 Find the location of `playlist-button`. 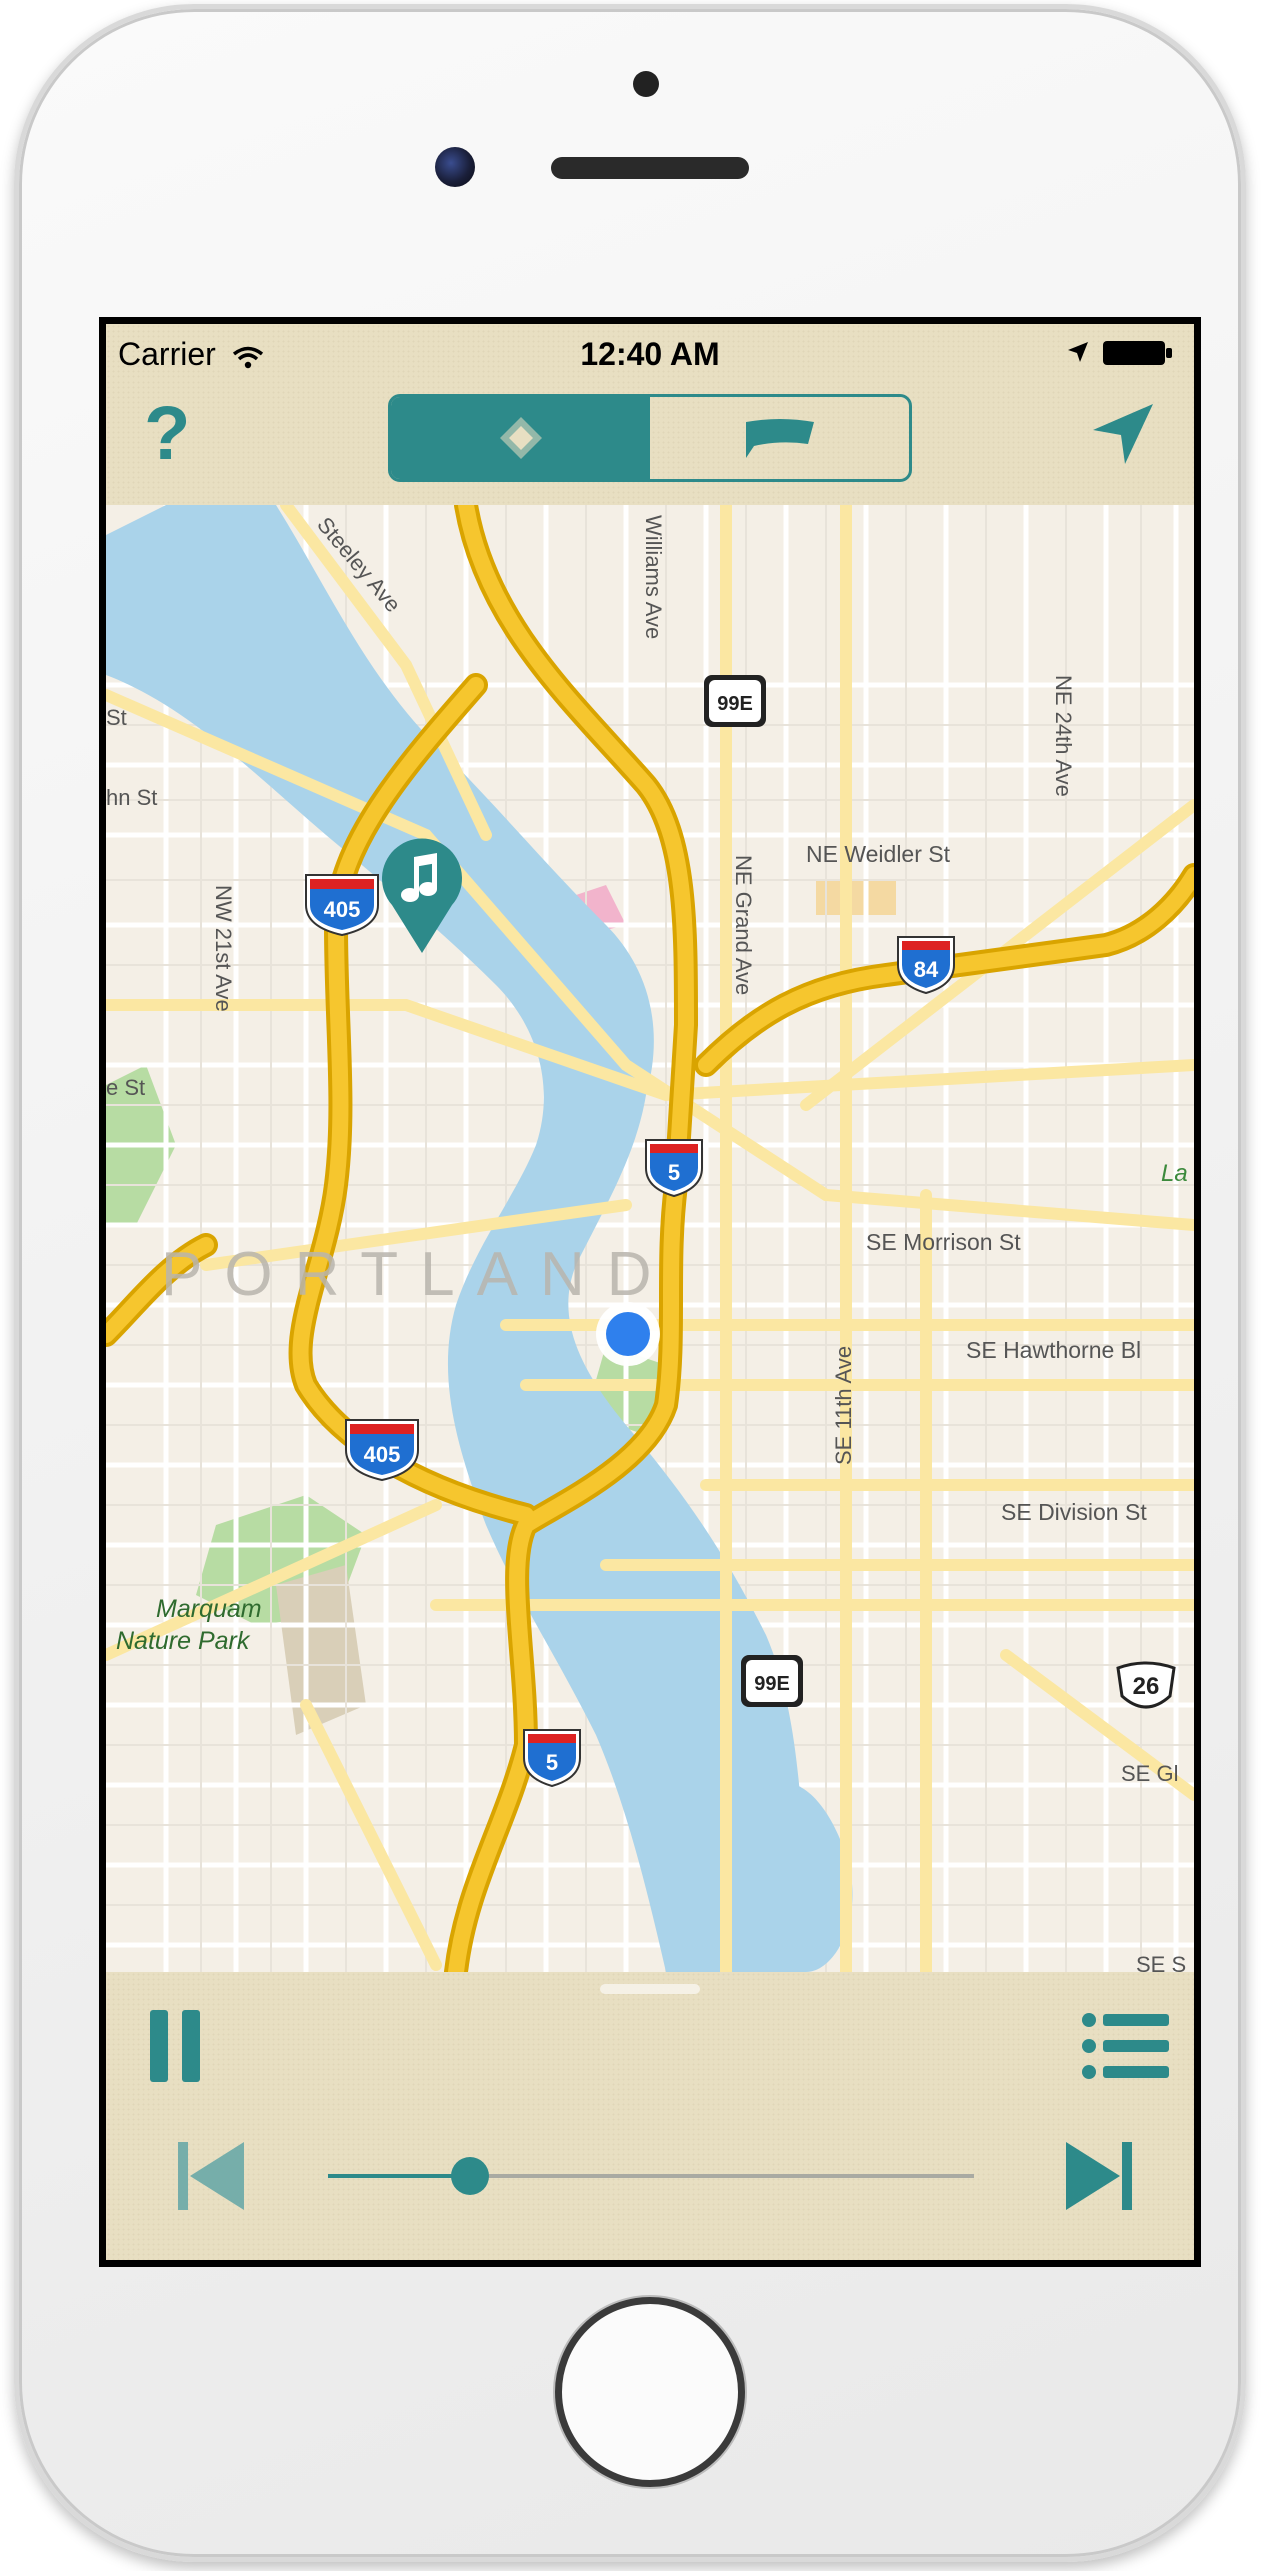

playlist-button is located at coordinates (1126, 2048).